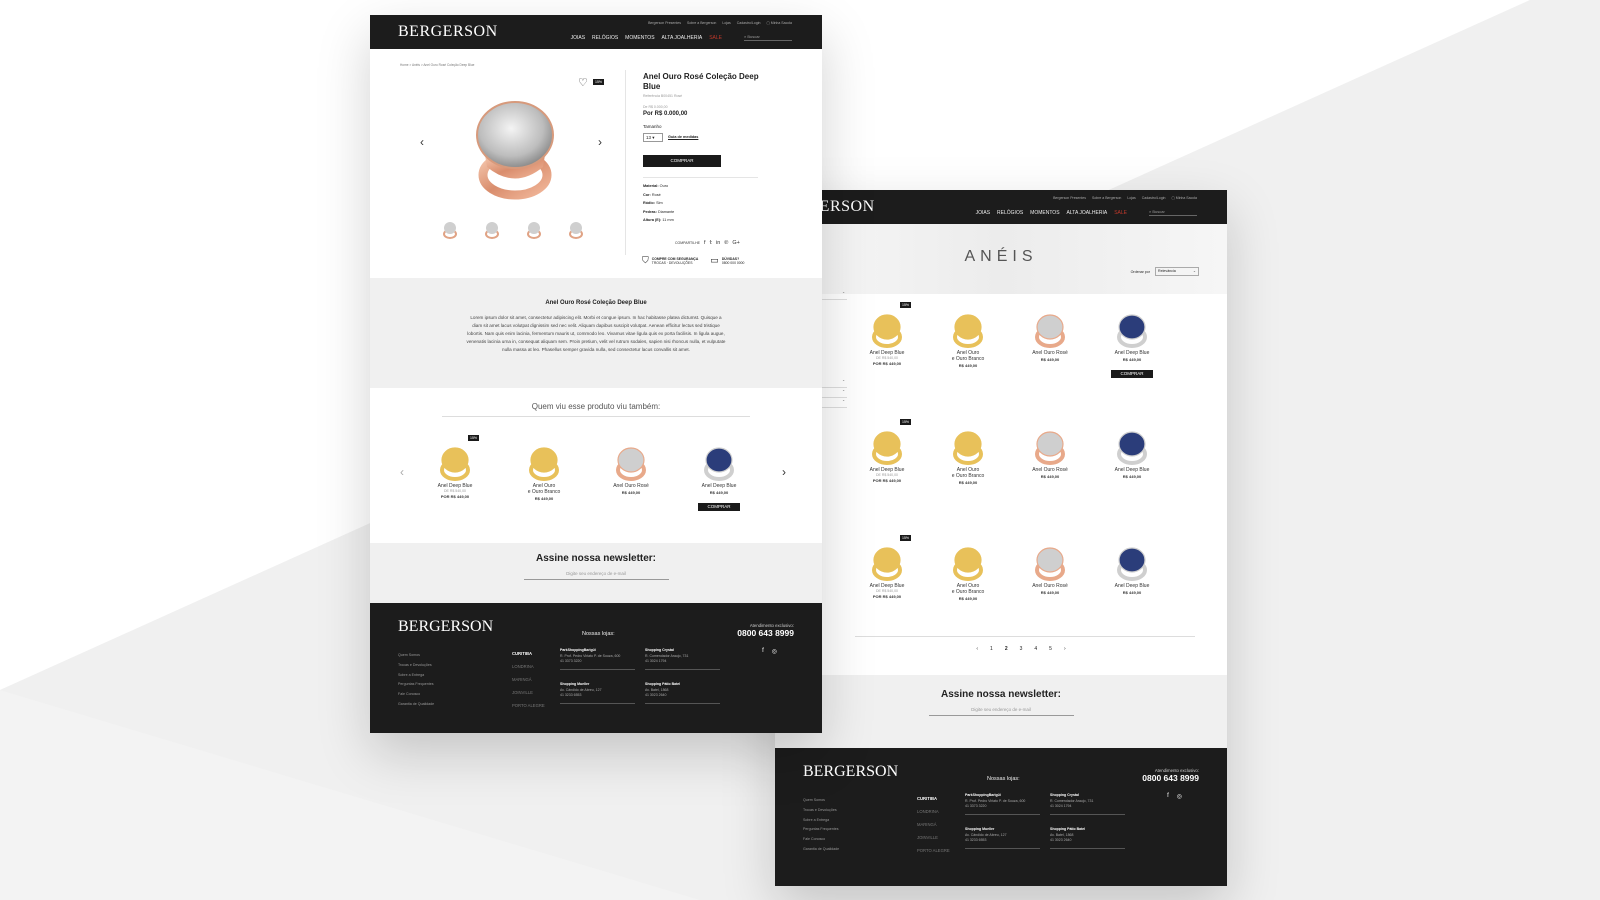  Describe the element at coordinates (583, 82) in the screenshot. I see `heart-icon: ♡` at that location.